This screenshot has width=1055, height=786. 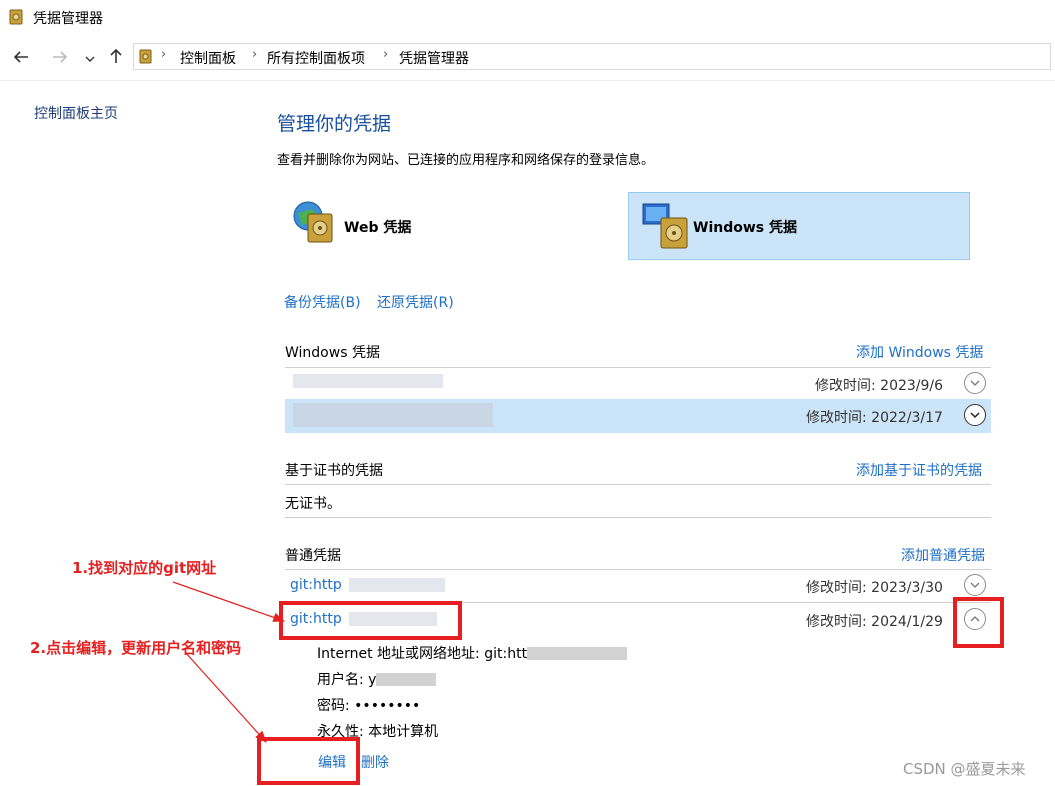 What do you see at coordinates (403, 732) in the screenshot?
I see `persistence-value: 本地计算机` at bounding box center [403, 732].